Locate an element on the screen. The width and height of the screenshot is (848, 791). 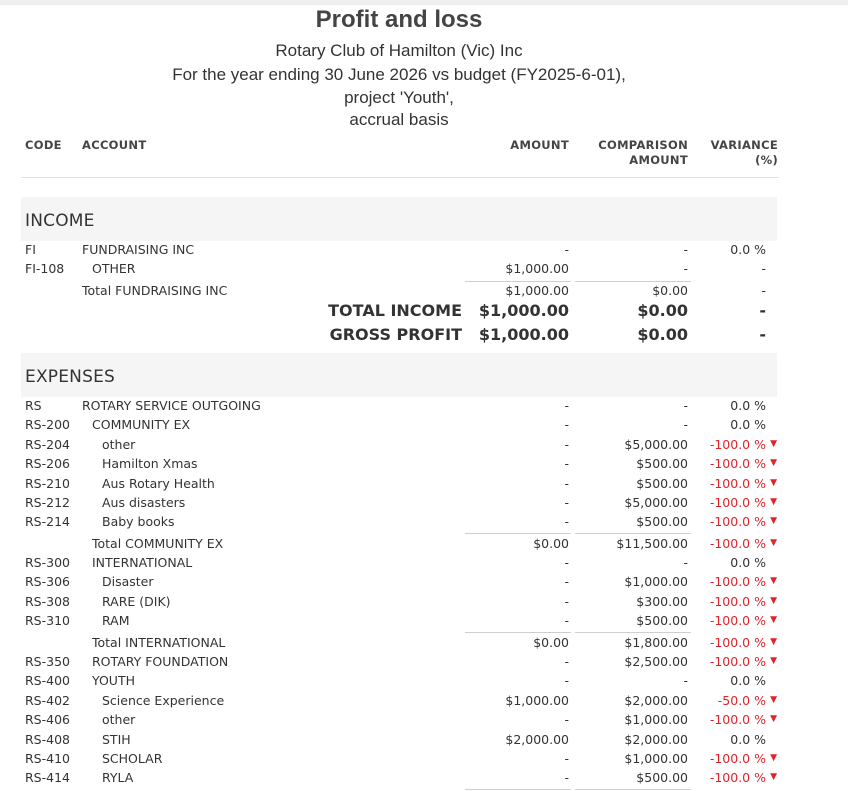
comparison-value: $2,000.00 is located at coordinates (656, 700).